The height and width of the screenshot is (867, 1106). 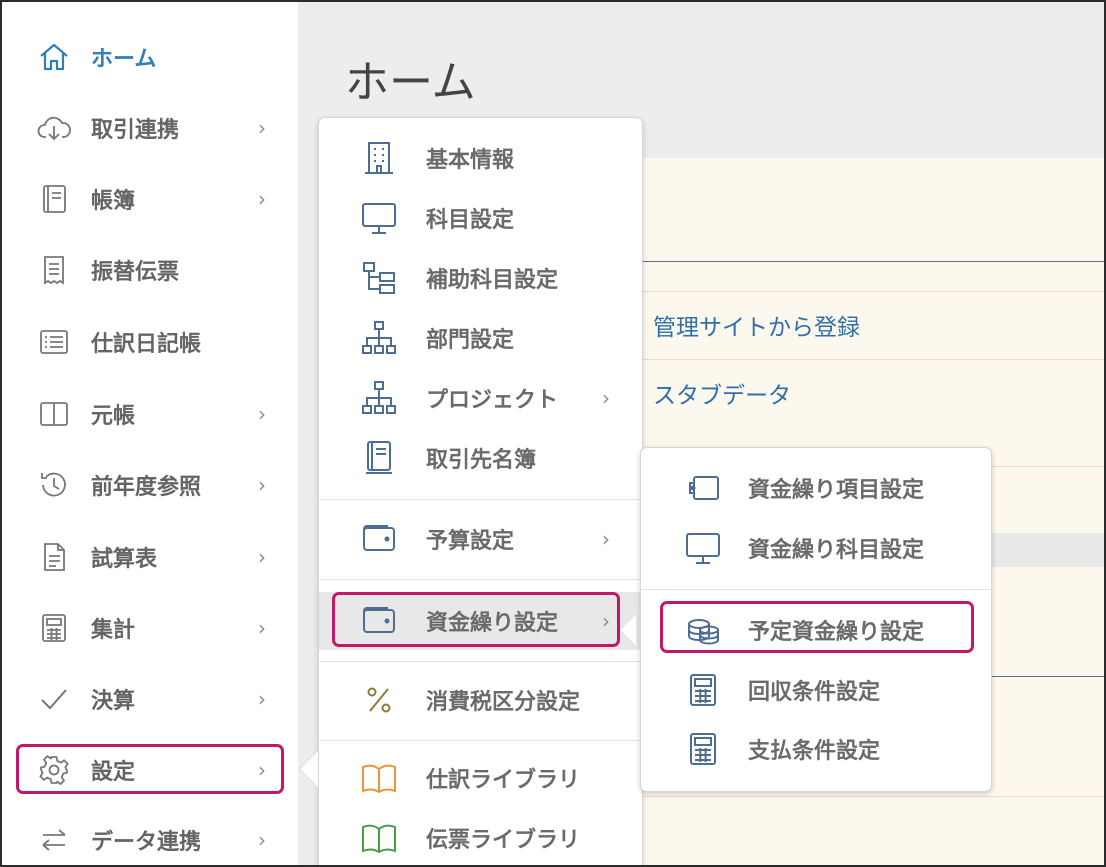 I want to click on open-book-orange-icon, so click(x=379, y=778).